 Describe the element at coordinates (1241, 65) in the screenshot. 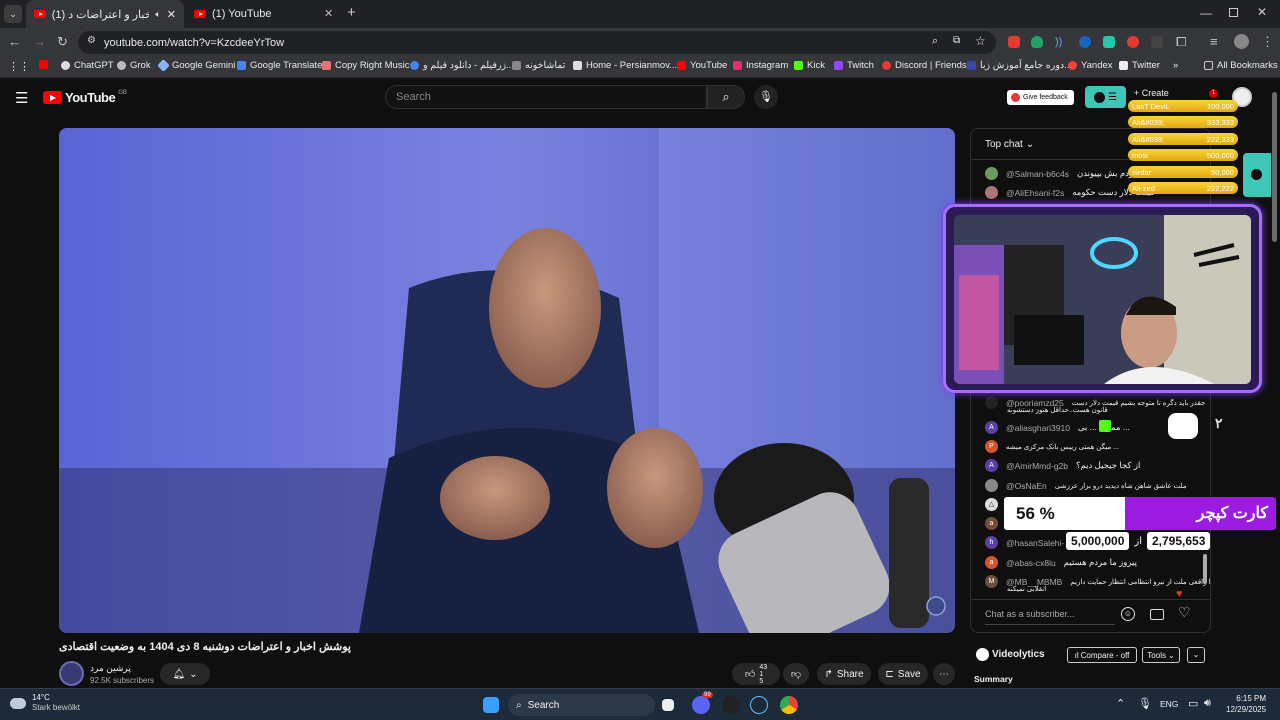

I see `all-bookmarks: All Bookmarks` at that location.